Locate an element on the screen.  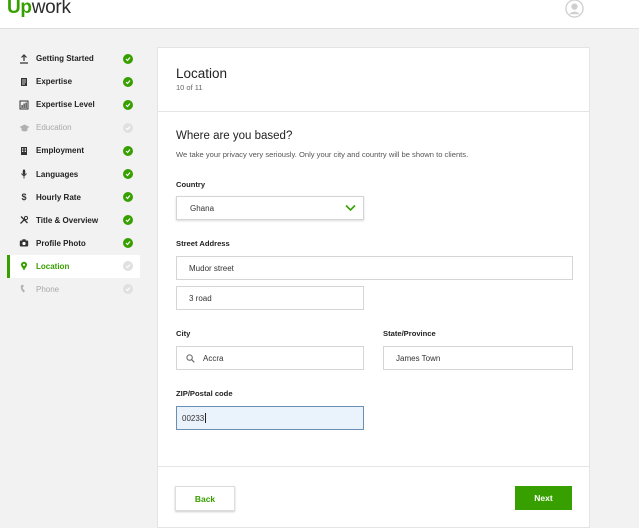
user-avatar-icon is located at coordinates (574, 9).